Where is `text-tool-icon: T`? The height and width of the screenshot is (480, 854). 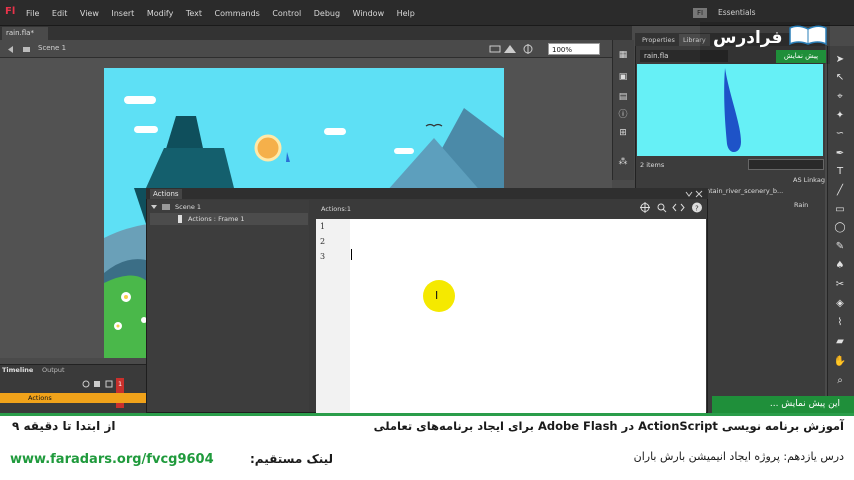 text-tool-icon: T is located at coordinates (840, 172).